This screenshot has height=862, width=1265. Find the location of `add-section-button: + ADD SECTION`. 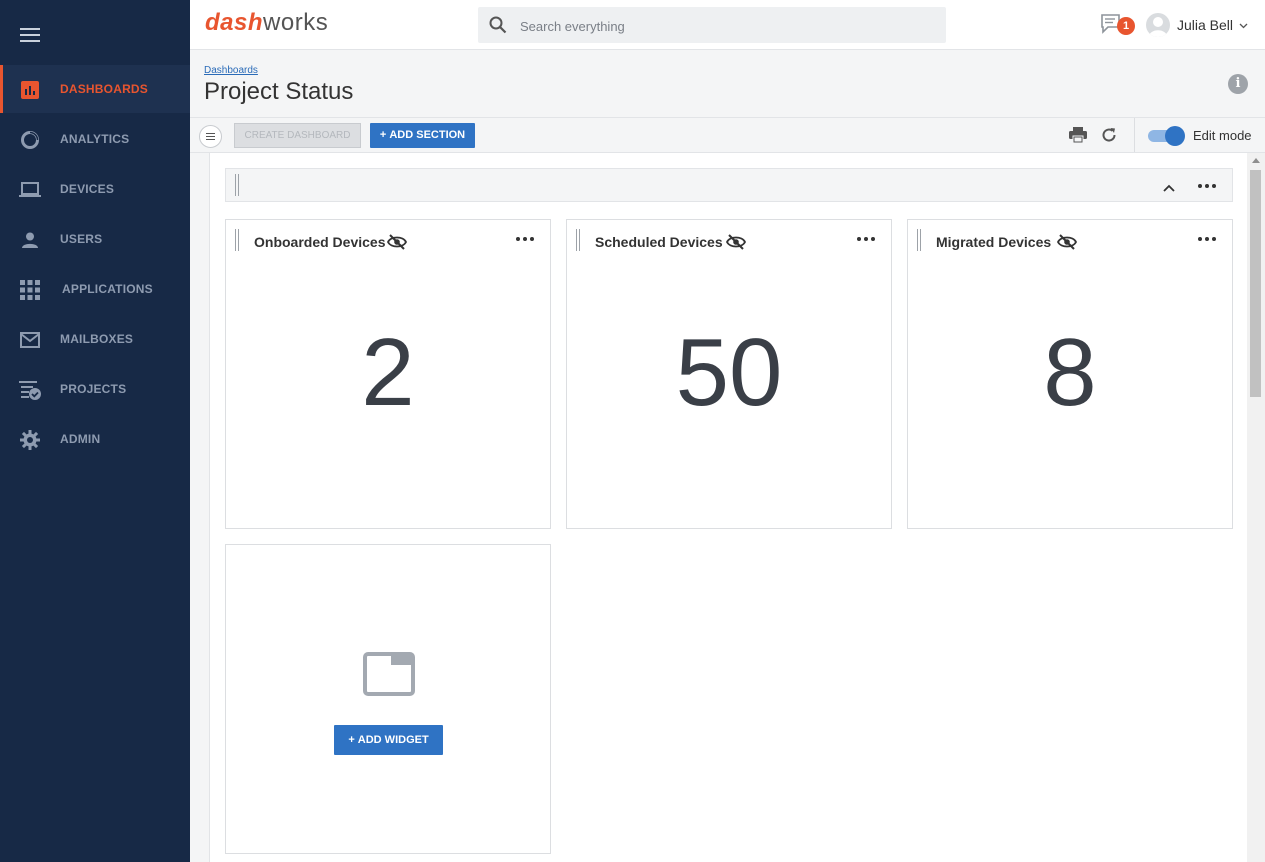

add-section-button: + ADD SECTION is located at coordinates (422, 135).